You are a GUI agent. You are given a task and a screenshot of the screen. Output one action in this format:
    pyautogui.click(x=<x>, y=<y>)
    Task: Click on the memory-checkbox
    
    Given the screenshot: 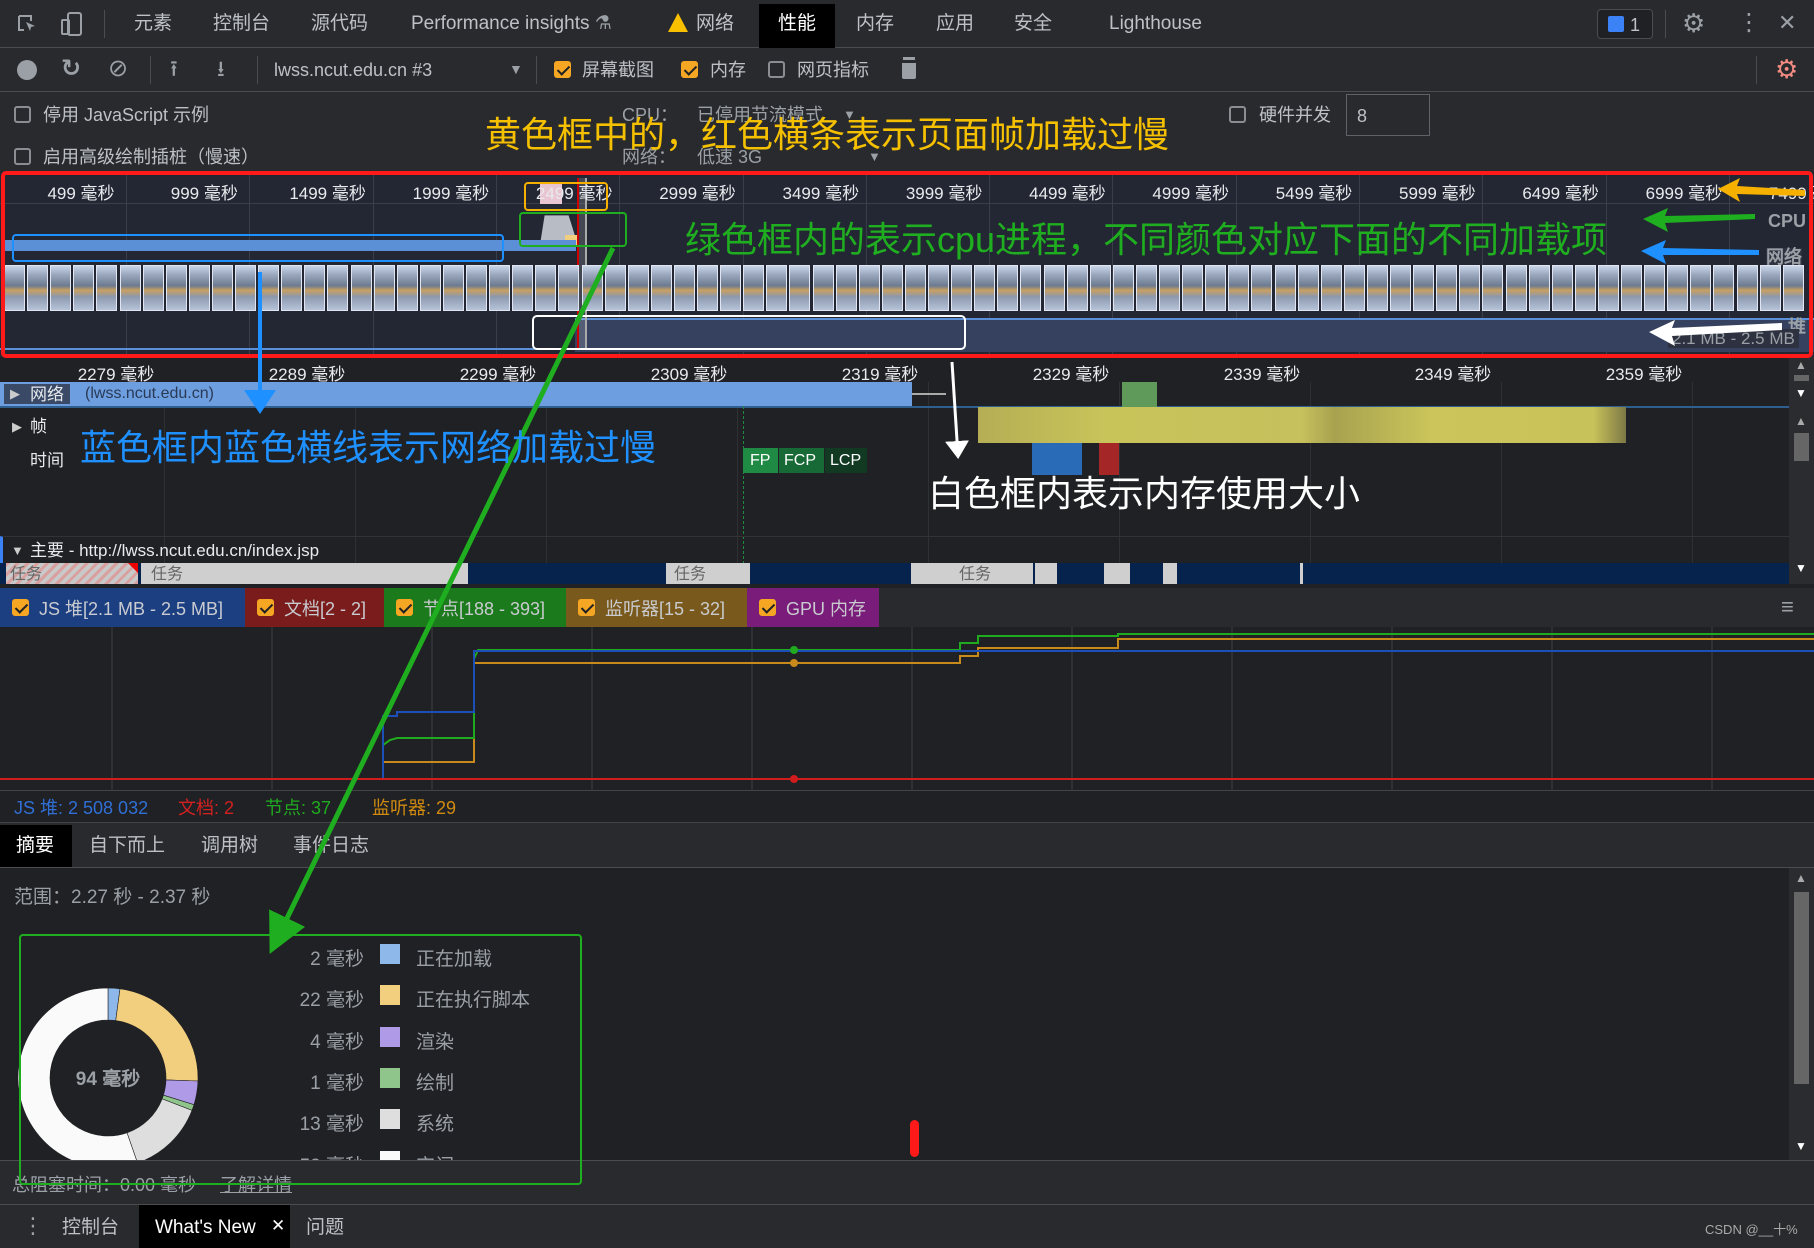 What is the action you would take?
    pyautogui.click(x=689, y=69)
    